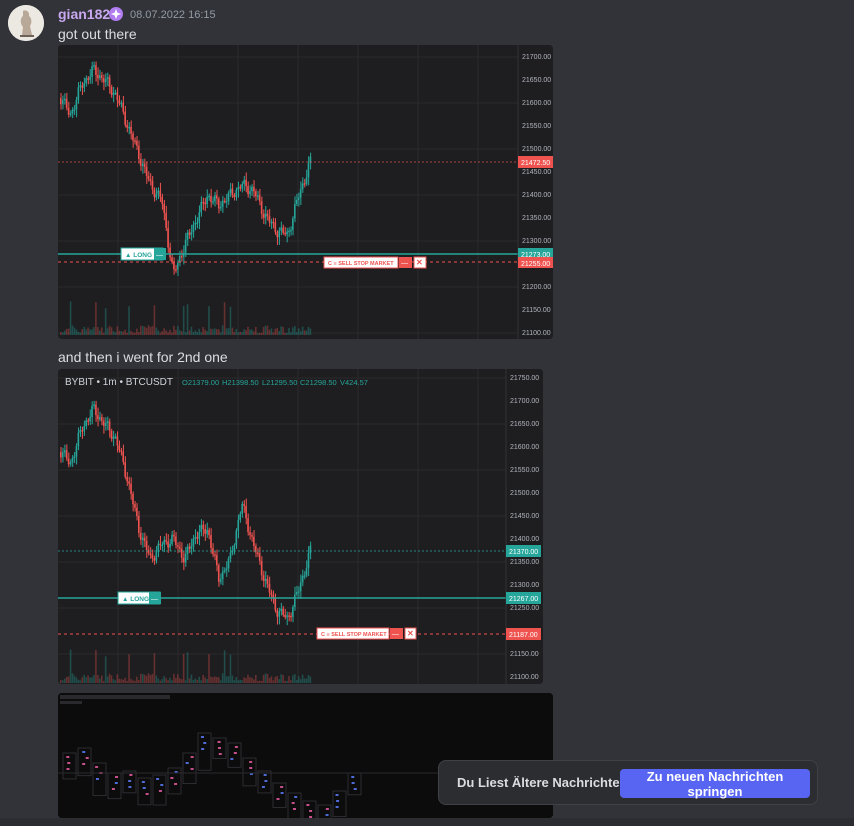 This screenshot has width=854, height=826. I want to click on jump-to-new-messages-button: Zu neuen Nachrichten springen, so click(715, 784).